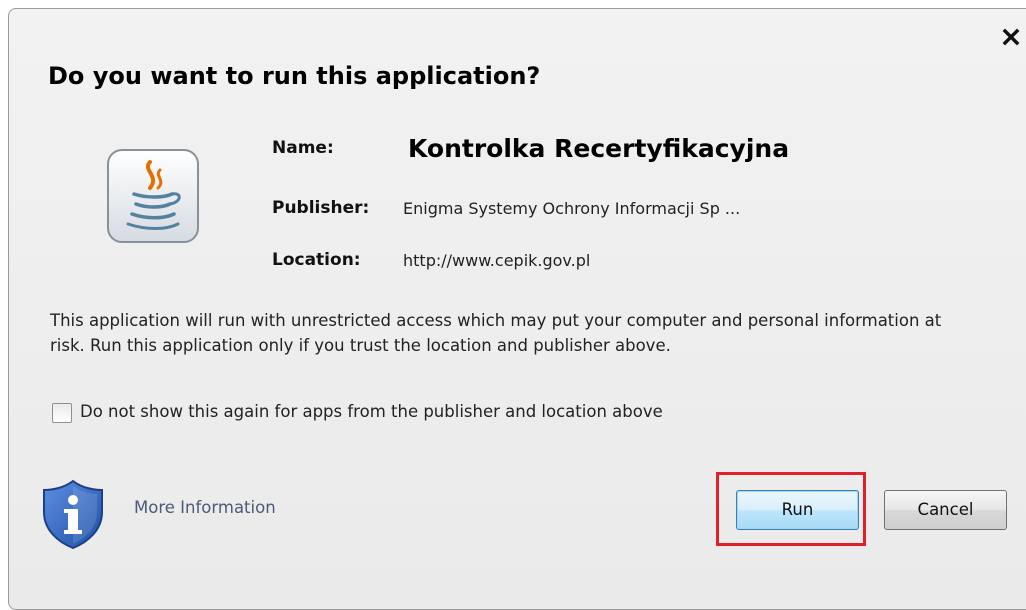 The width and height of the screenshot is (1026, 610). Describe the element at coordinates (797, 510) in the screenshot. I see `run-button: Run` at that location.